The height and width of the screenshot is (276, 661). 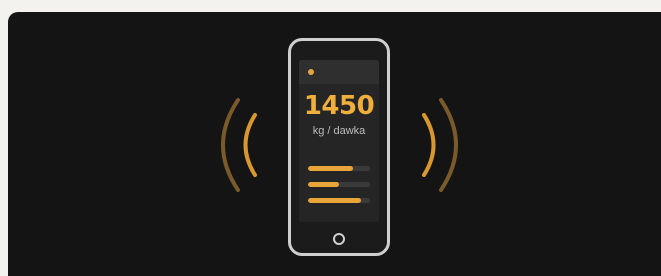 I want to click on screen-header, so click(x=339, y=72).